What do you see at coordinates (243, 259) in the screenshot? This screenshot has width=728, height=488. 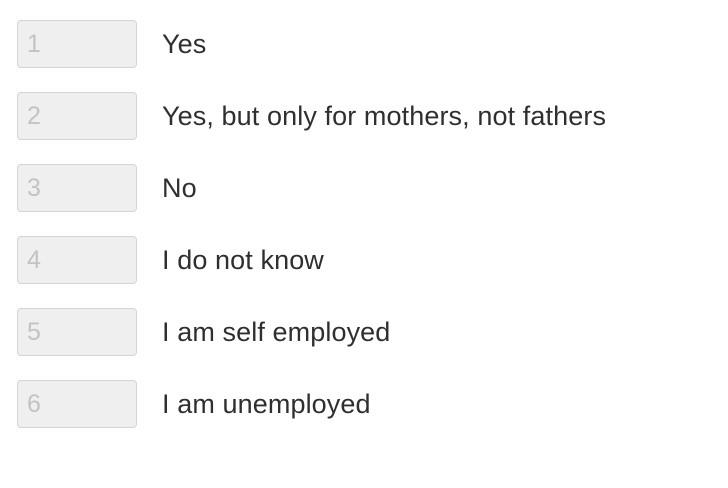 I see `choice-label: I do not know` at bounding box center [243, 259].